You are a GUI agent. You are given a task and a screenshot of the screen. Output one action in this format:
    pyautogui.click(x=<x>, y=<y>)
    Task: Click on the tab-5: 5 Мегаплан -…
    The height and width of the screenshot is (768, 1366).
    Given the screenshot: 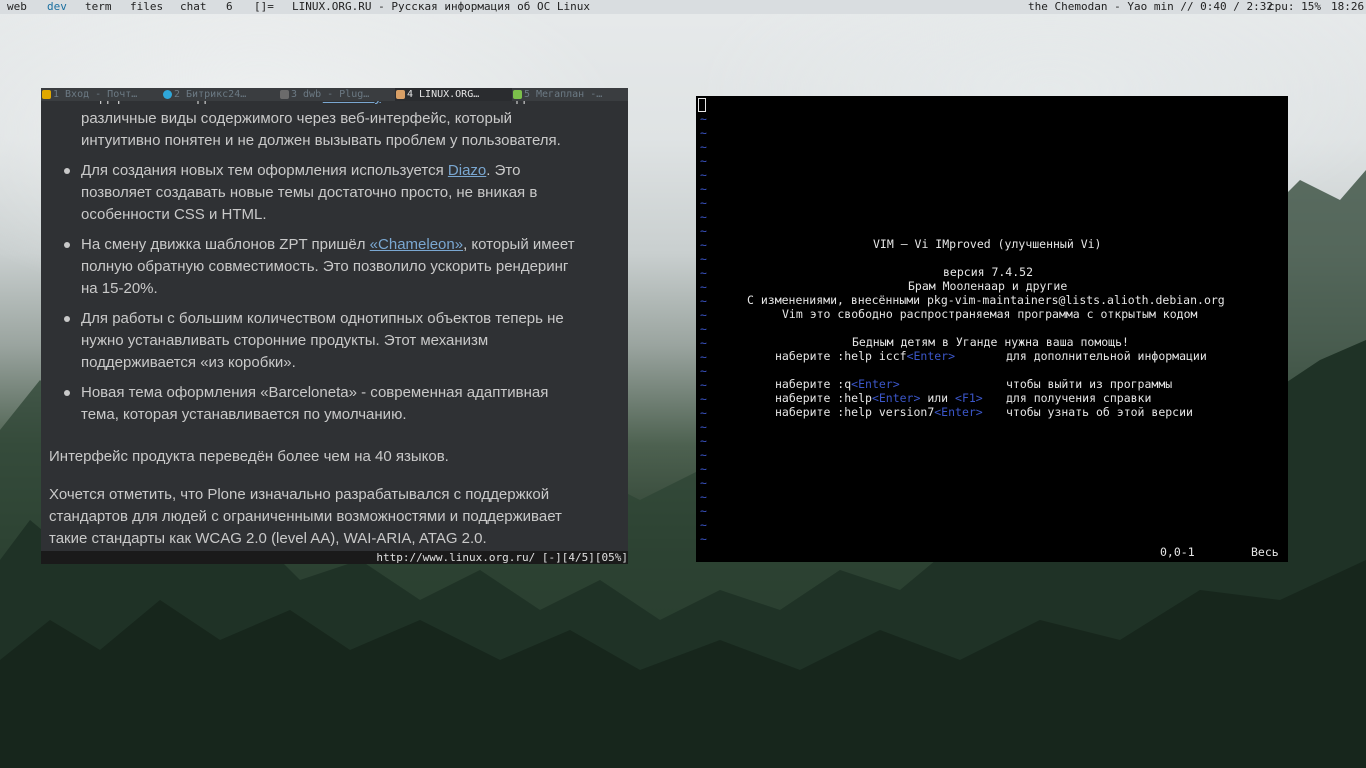 What is the action you would take?
    pyautogui.click(x=570, y=94)
    